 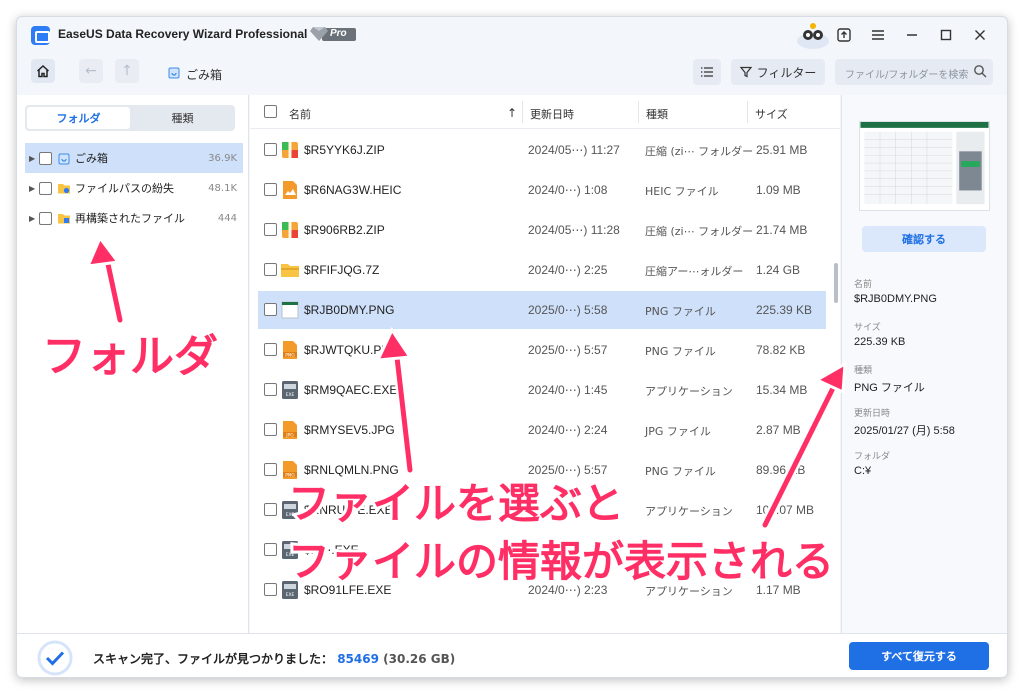 I want to click on list-view-button, so click(x=707, y=72).